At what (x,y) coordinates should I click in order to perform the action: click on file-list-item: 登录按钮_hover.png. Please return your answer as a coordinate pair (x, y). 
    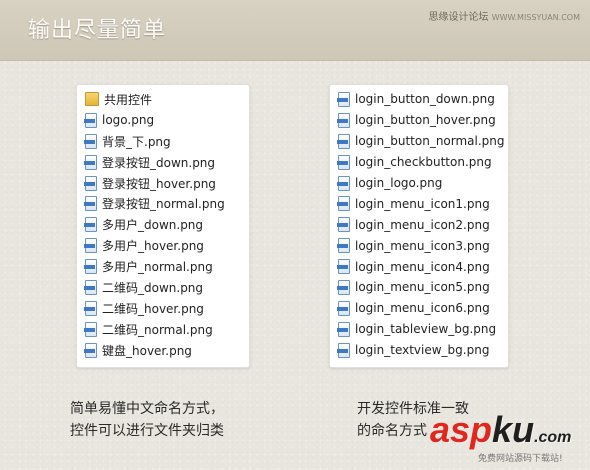
    Looking at the image, I should click on (166, 183).